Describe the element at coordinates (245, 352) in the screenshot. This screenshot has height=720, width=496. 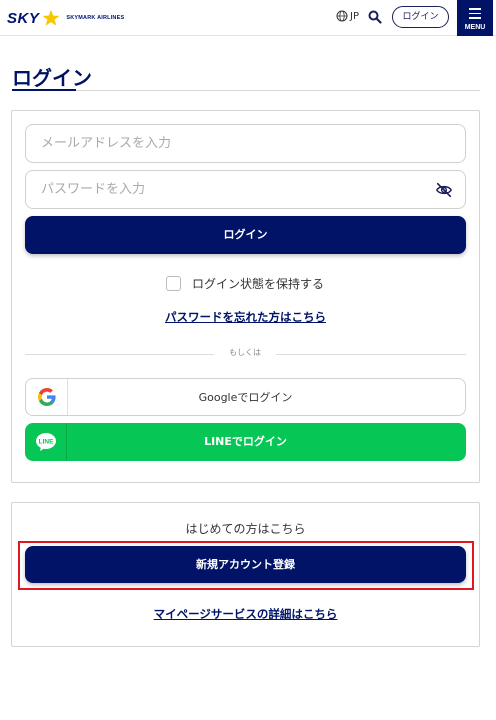
I see `divider-label: もしくは` at that location.